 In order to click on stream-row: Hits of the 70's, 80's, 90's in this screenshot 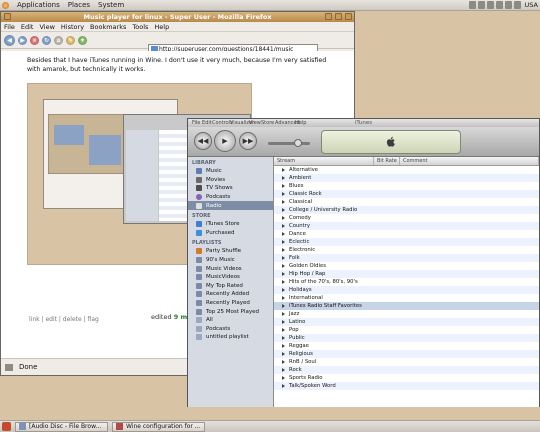, I will do `click(406, 282)`.